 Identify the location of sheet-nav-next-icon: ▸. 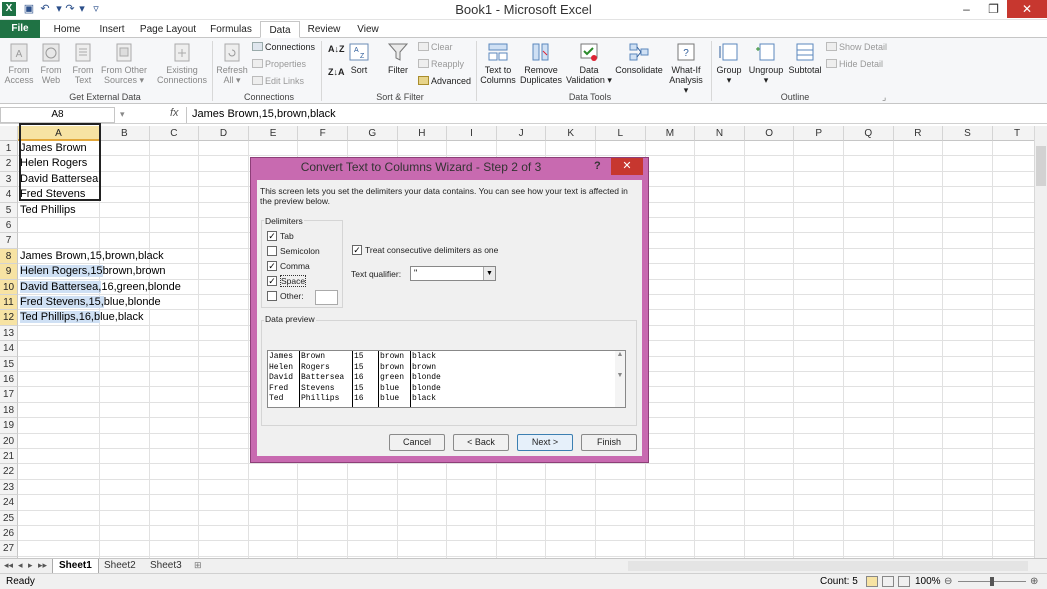
(30, 565).